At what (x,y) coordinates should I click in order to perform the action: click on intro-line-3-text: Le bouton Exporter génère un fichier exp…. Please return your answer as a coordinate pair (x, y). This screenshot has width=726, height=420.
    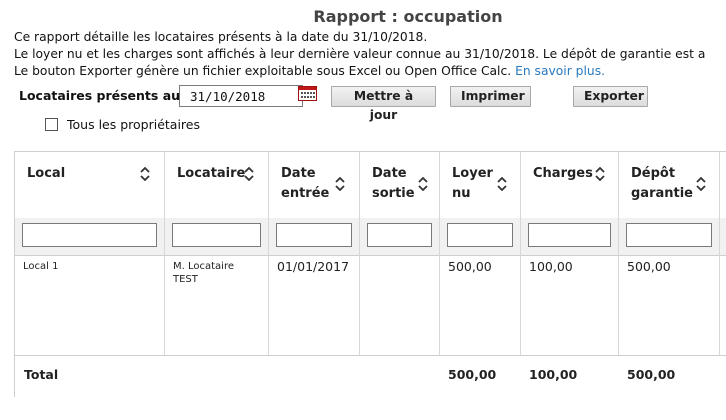
    Looking at the image, I should click on (263, 71).